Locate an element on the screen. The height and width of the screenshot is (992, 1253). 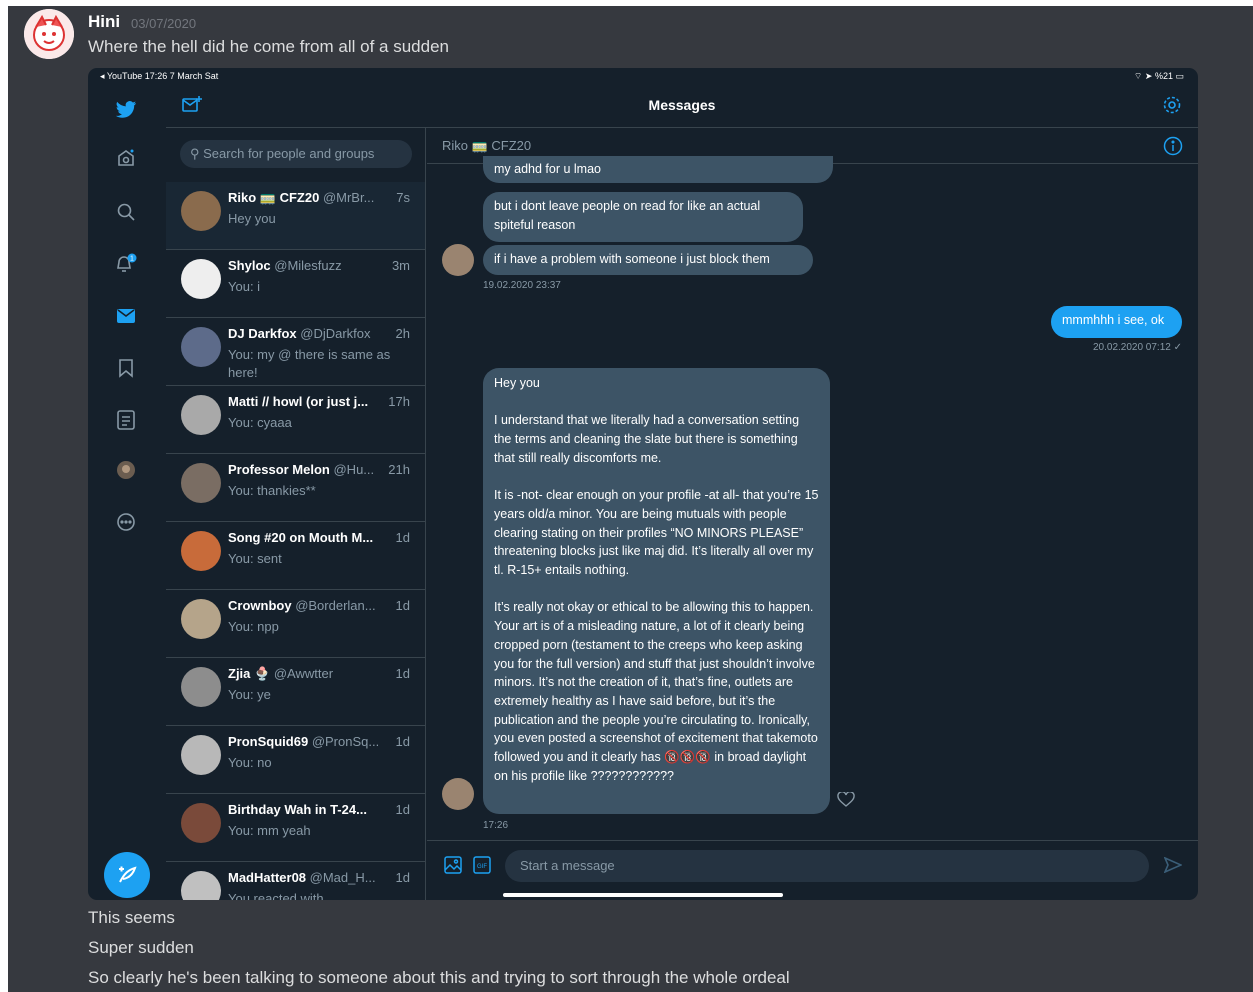
conversation-name: Shyloc @Milesfuzz is located at coordinates (303, 265).